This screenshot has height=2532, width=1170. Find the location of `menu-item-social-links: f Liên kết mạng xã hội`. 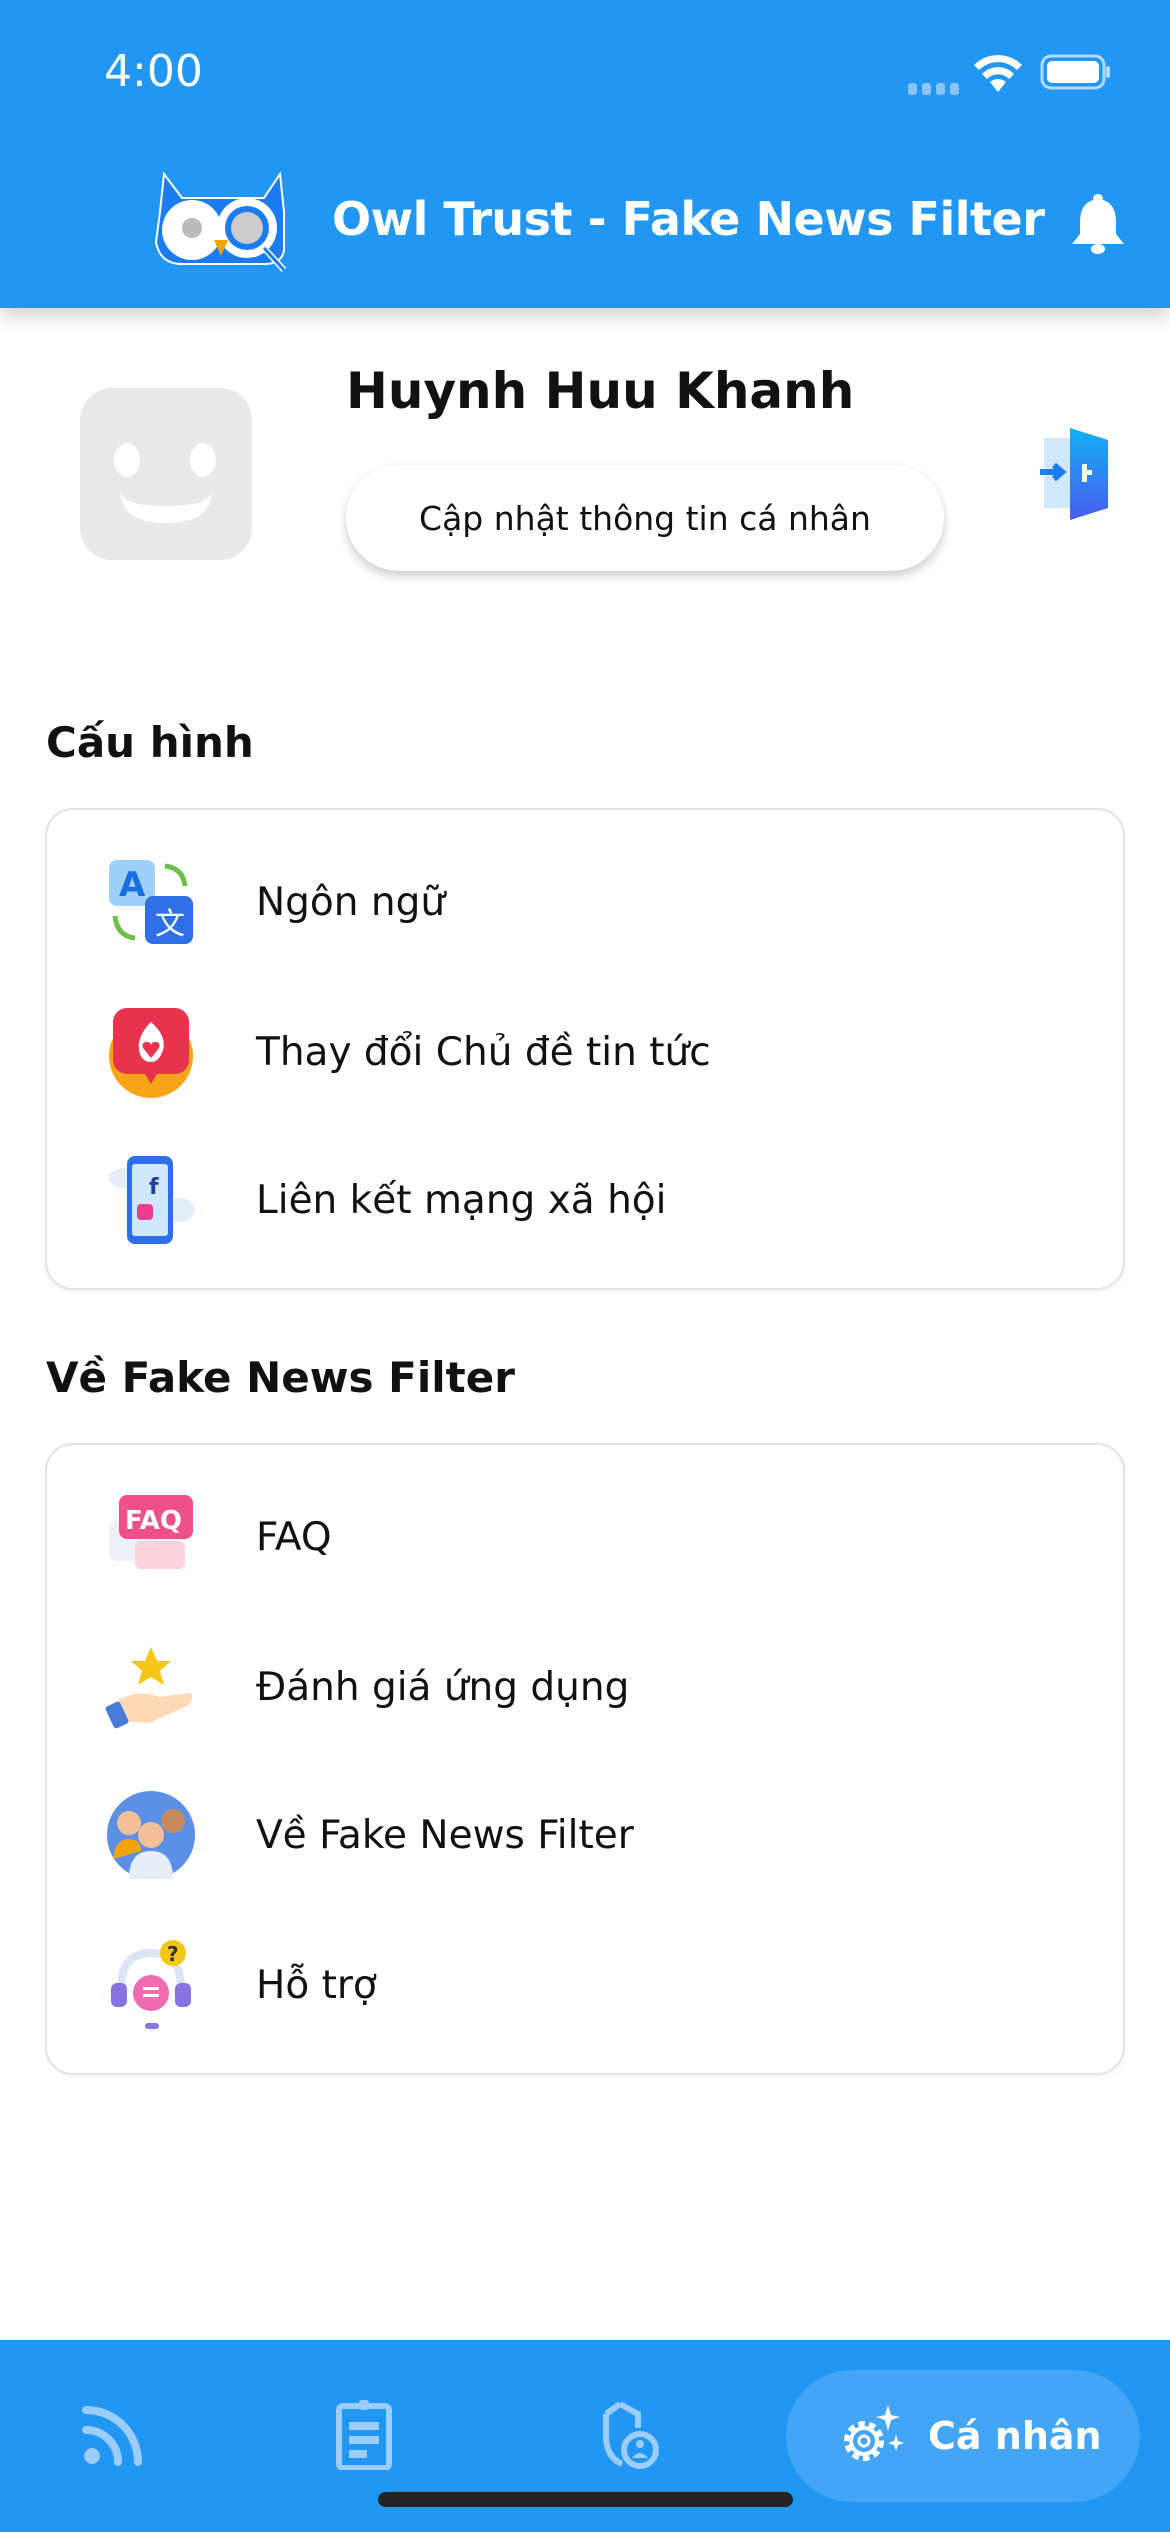

menu-item-social-links: f Liên kết mạng xã hội is located at coordinates (585, 1200).